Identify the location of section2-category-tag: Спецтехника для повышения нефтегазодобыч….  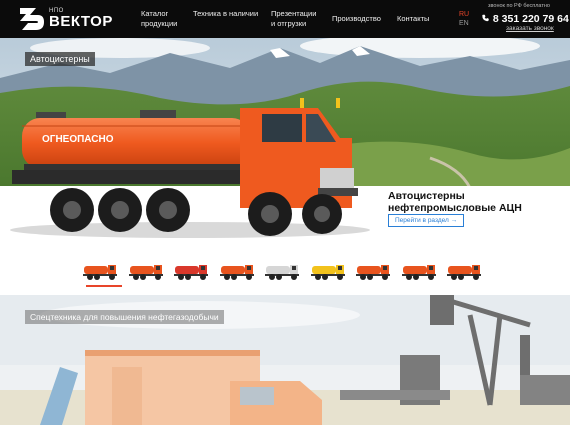
(124, 317).